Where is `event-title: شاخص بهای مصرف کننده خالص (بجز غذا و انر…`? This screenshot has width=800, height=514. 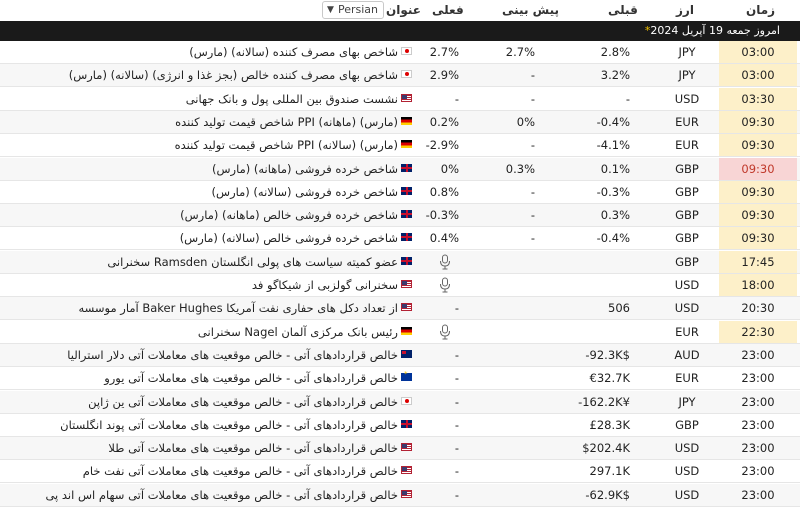 event-title: شاخص بهای مصرف کننده خالص (بجز غذا و انر… is located at coordinates (233, 75).